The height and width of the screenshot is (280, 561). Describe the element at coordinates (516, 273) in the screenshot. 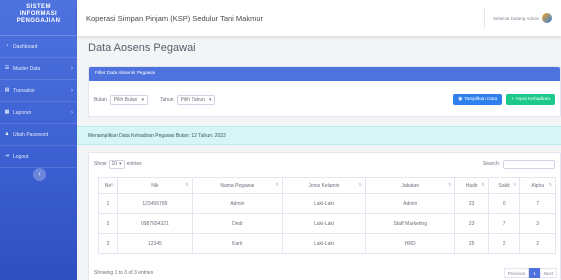

I see `previous-page-button: Previous` at that location.